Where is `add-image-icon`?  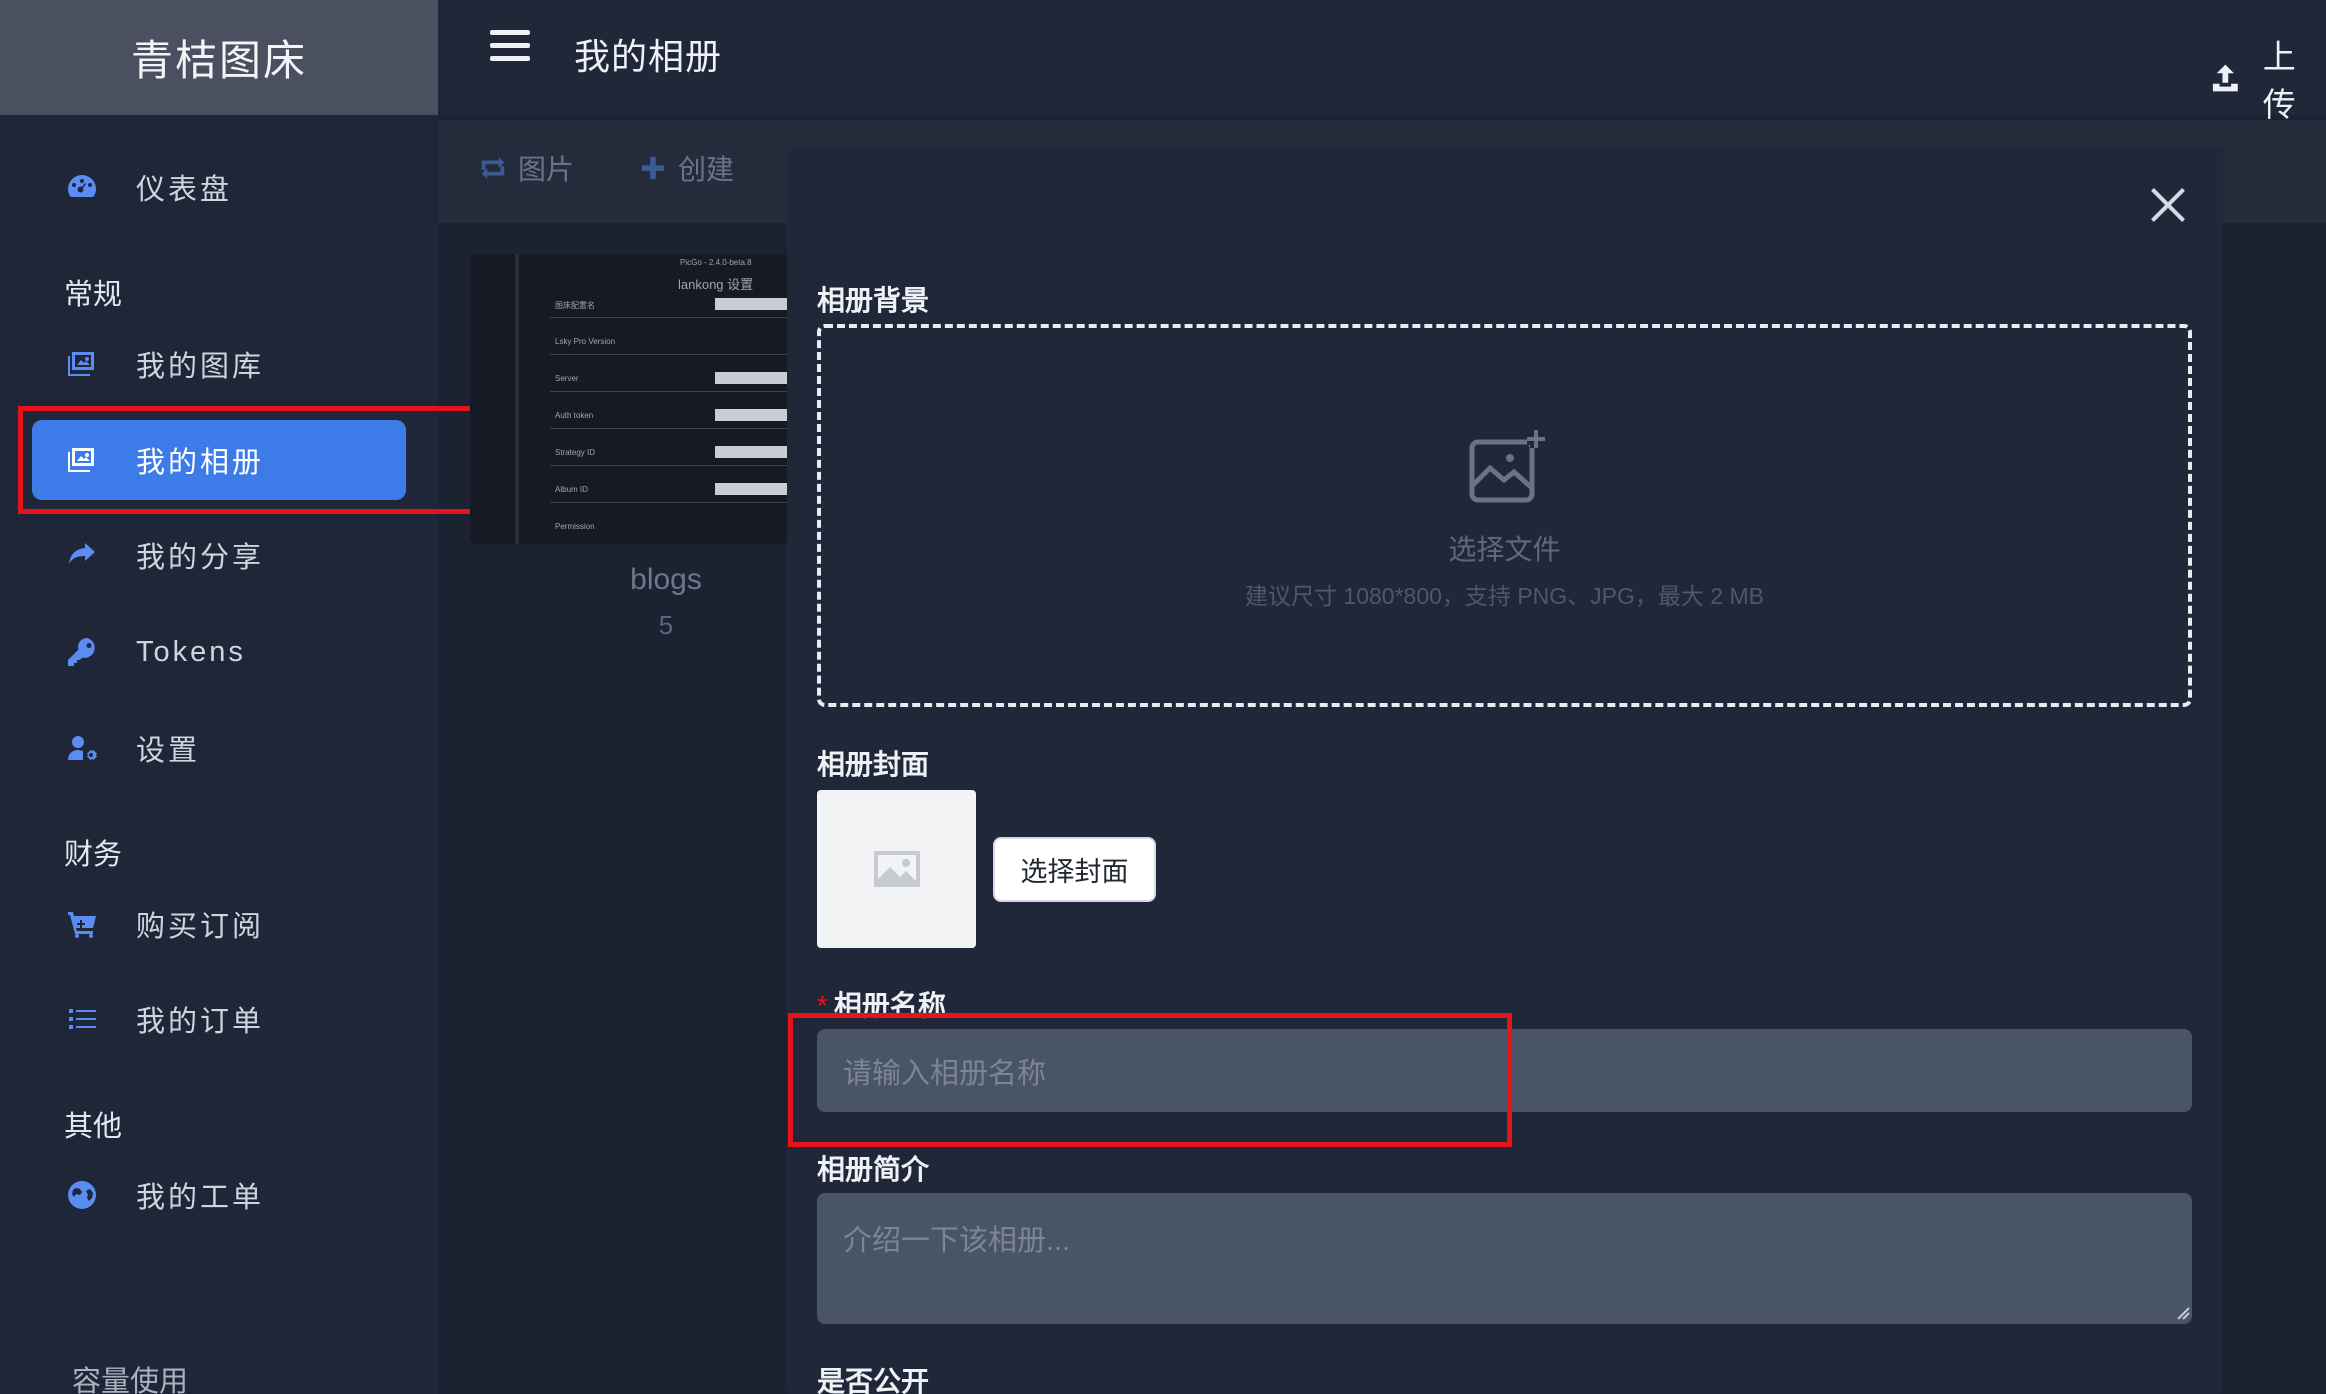 add-image-icon is located at coordinates (1507, 466).